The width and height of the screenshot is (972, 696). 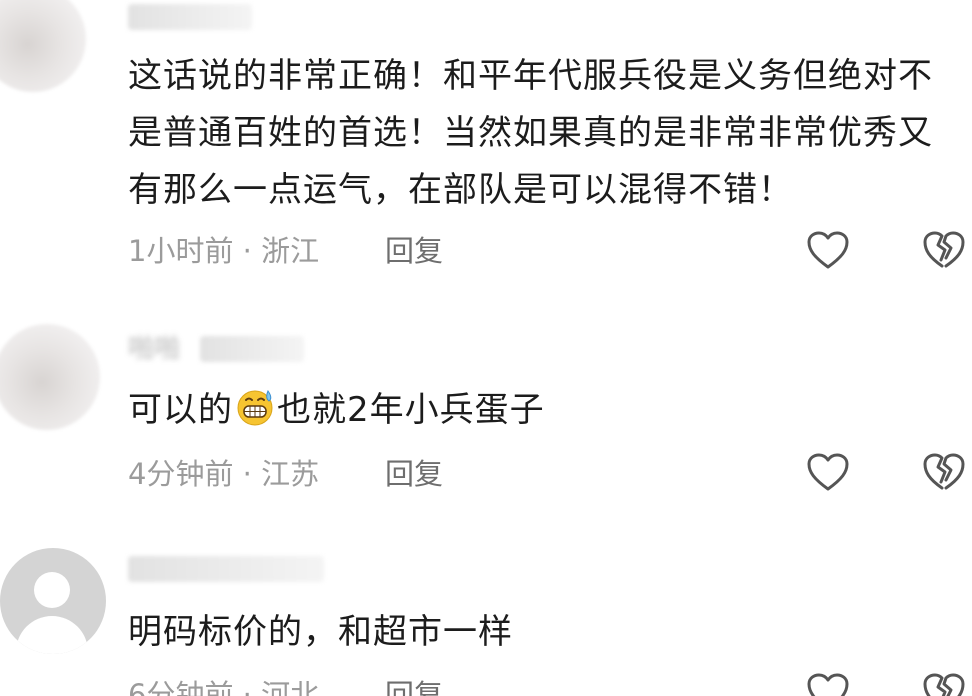 What do you see at coordinates (546, 410) in the screenshot?
I see `comment-text: 可以的 也就2年小兵蛋子` at bounding box center [546, 410].